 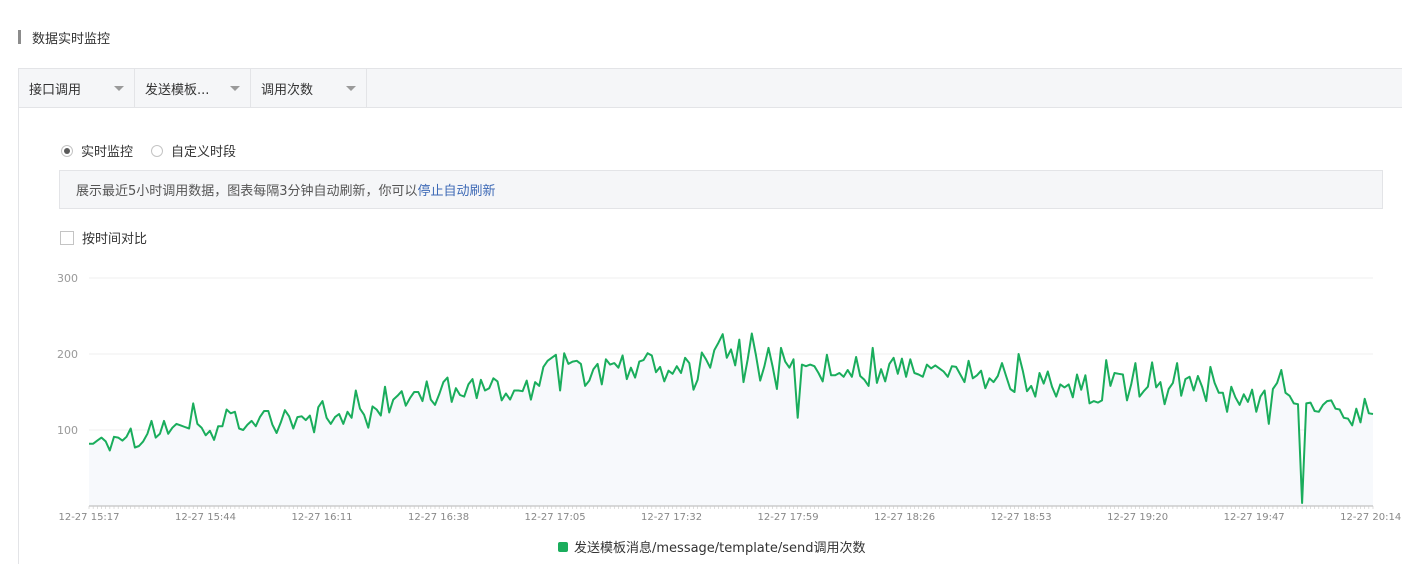 What do you see at coordinates (67, 354) in the screenshot?
I see `y-tick-label: 200` at bounding box center [67, 354].